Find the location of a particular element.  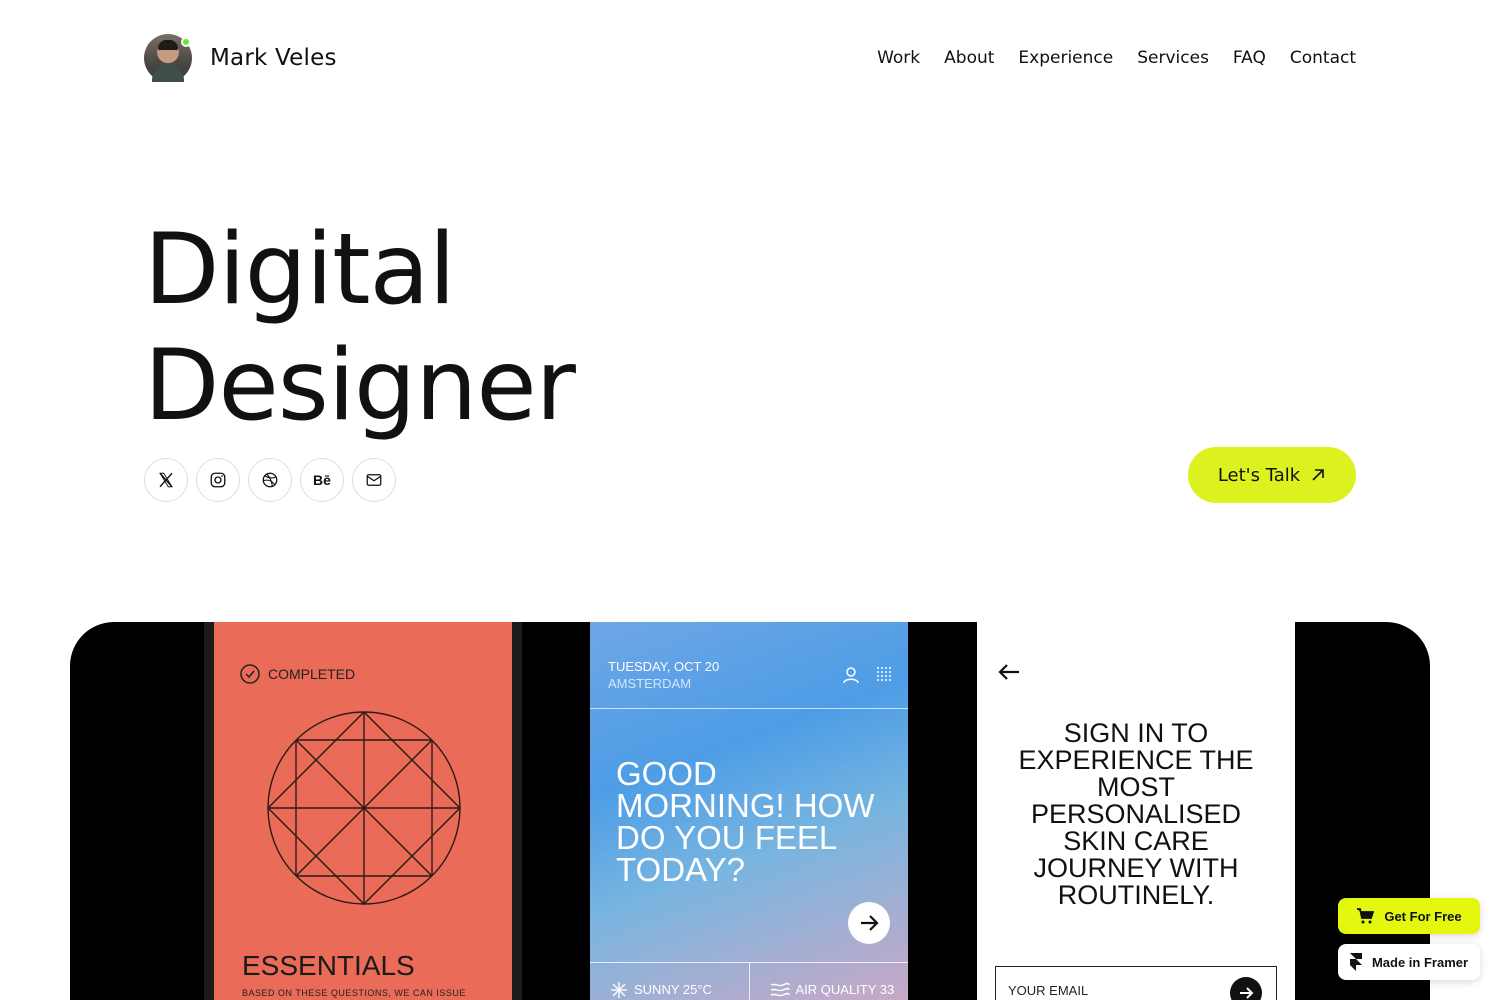

date-block: TUESDAY, OCT 20 AMSTERDAM is located at coordinates (663, 675).